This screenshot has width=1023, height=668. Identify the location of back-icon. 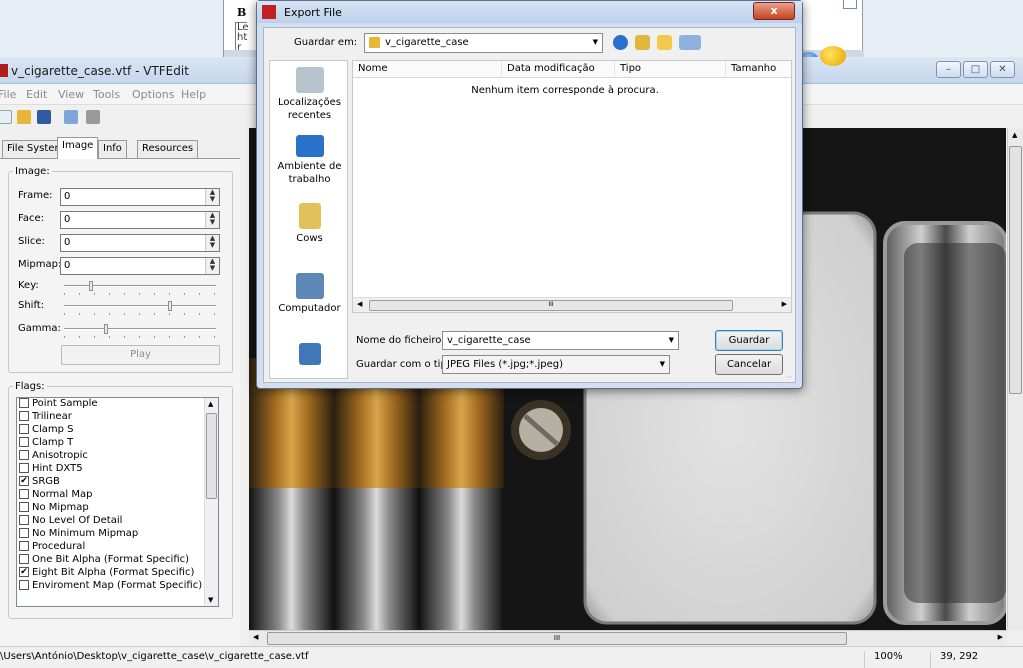
(620, 42).